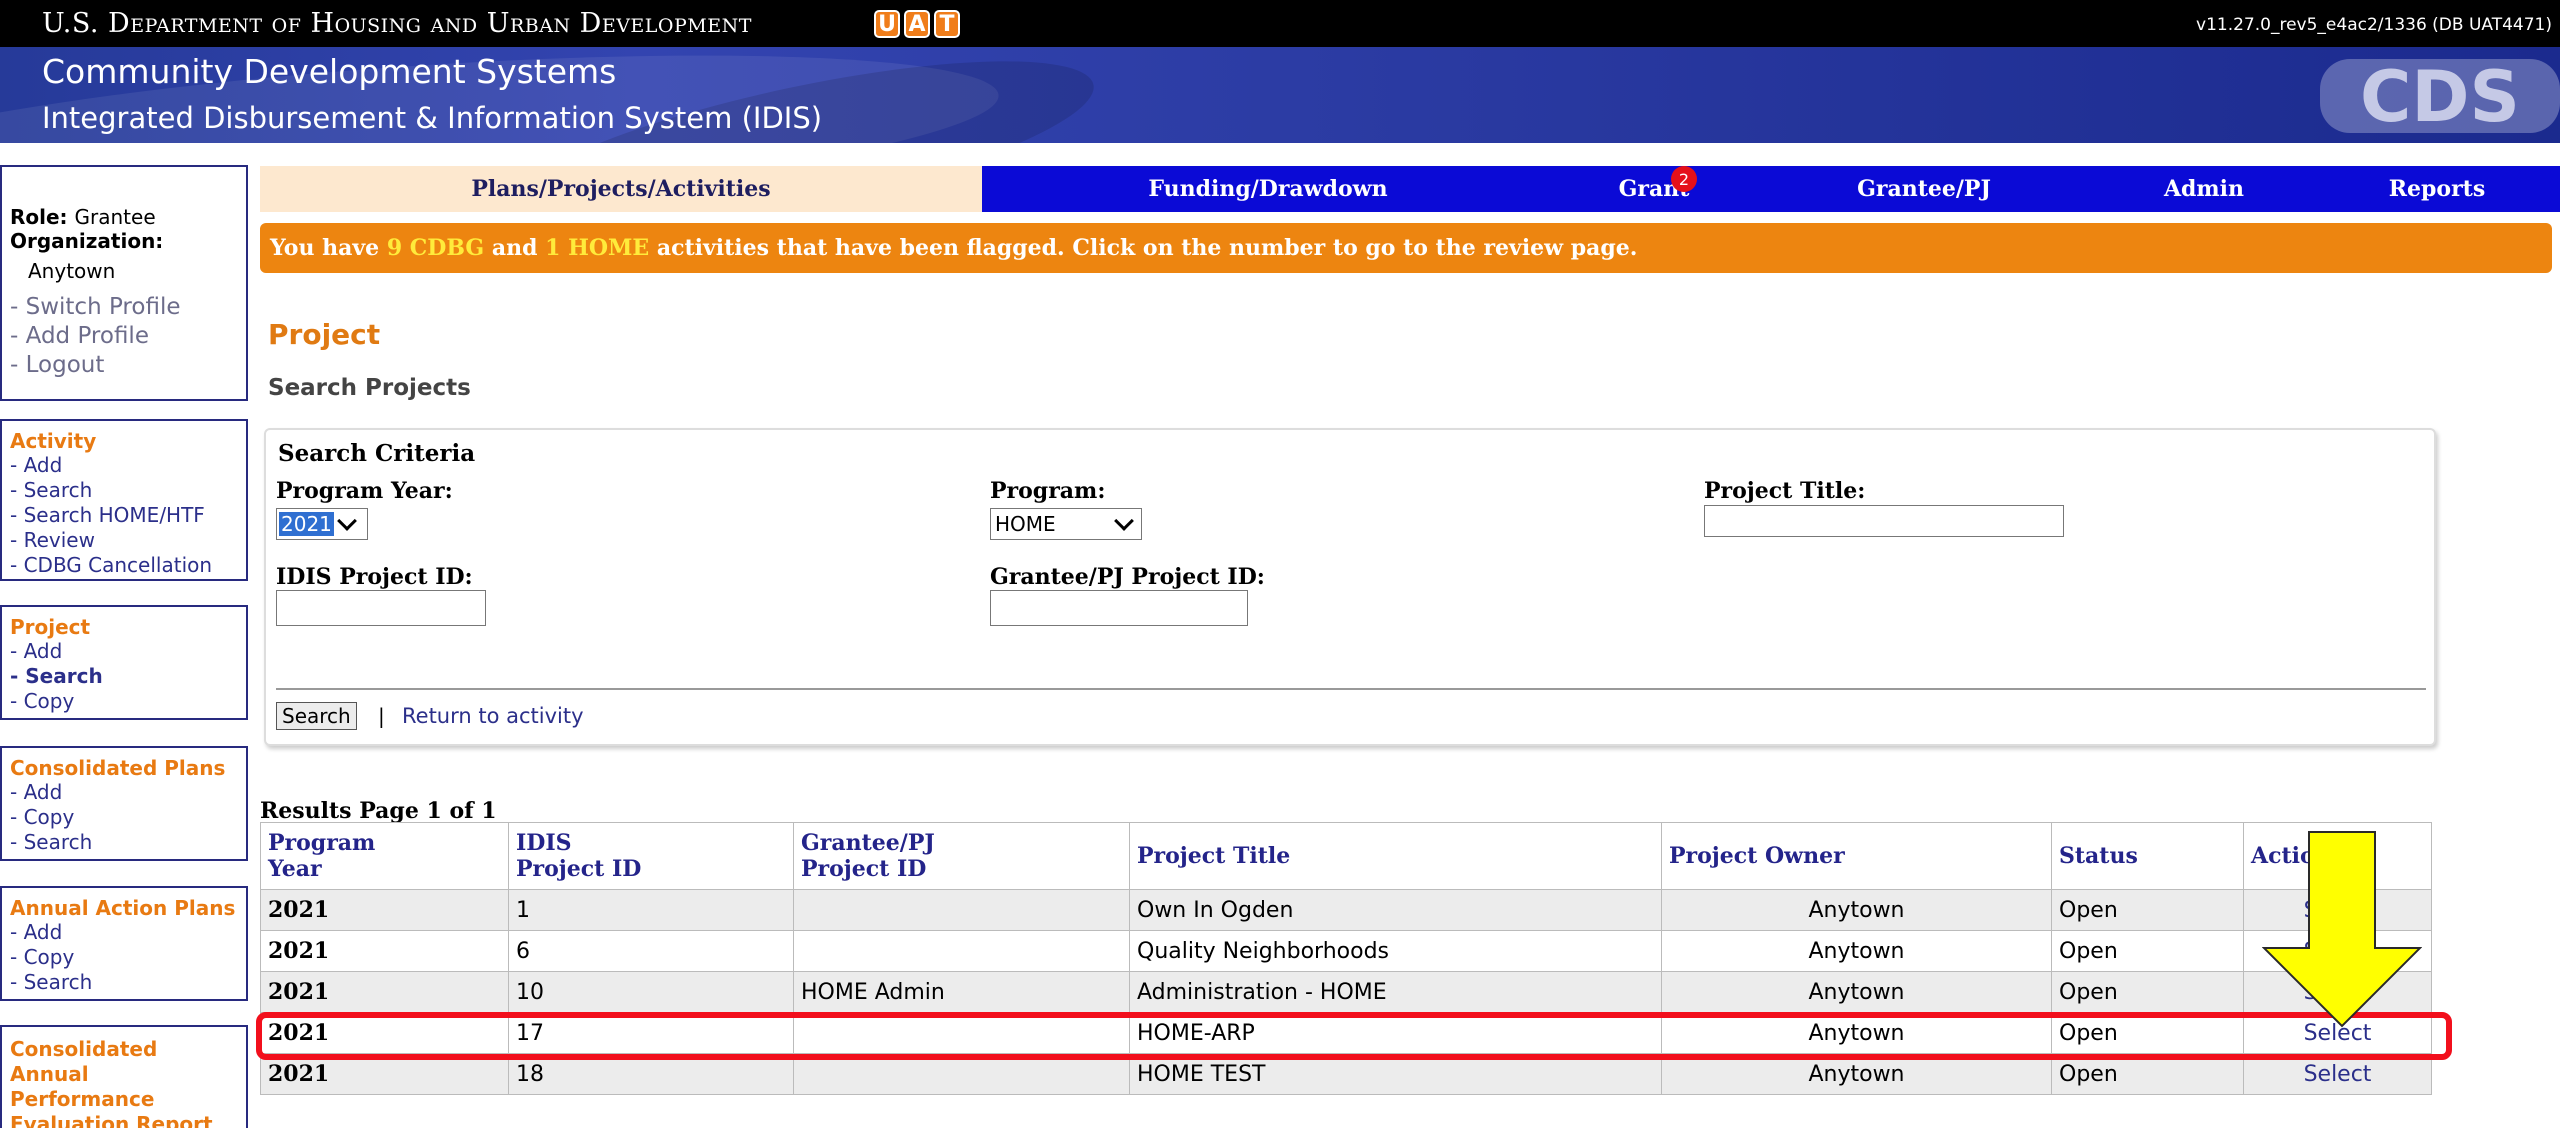 Image resolution: width=2560 pixels, height=1128 pixels. What do you see at coordinates (1025, 524) in the screenshot?
I see `program-value: HOME` at bounding box center [1025, 524].